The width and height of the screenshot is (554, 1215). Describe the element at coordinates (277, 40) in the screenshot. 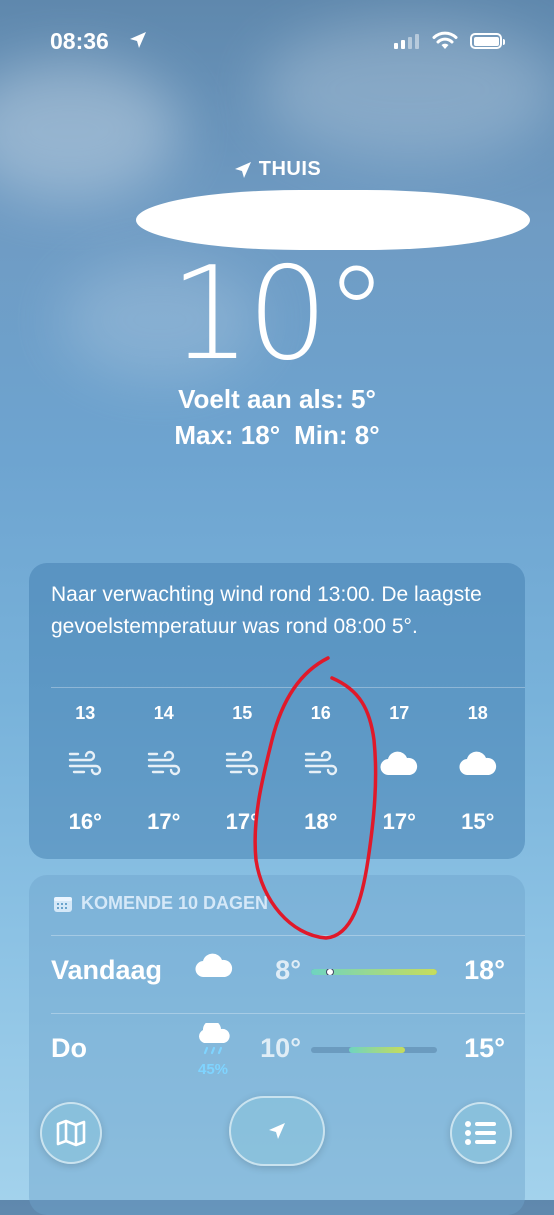

I see `status-bar: 08:36` at that location.